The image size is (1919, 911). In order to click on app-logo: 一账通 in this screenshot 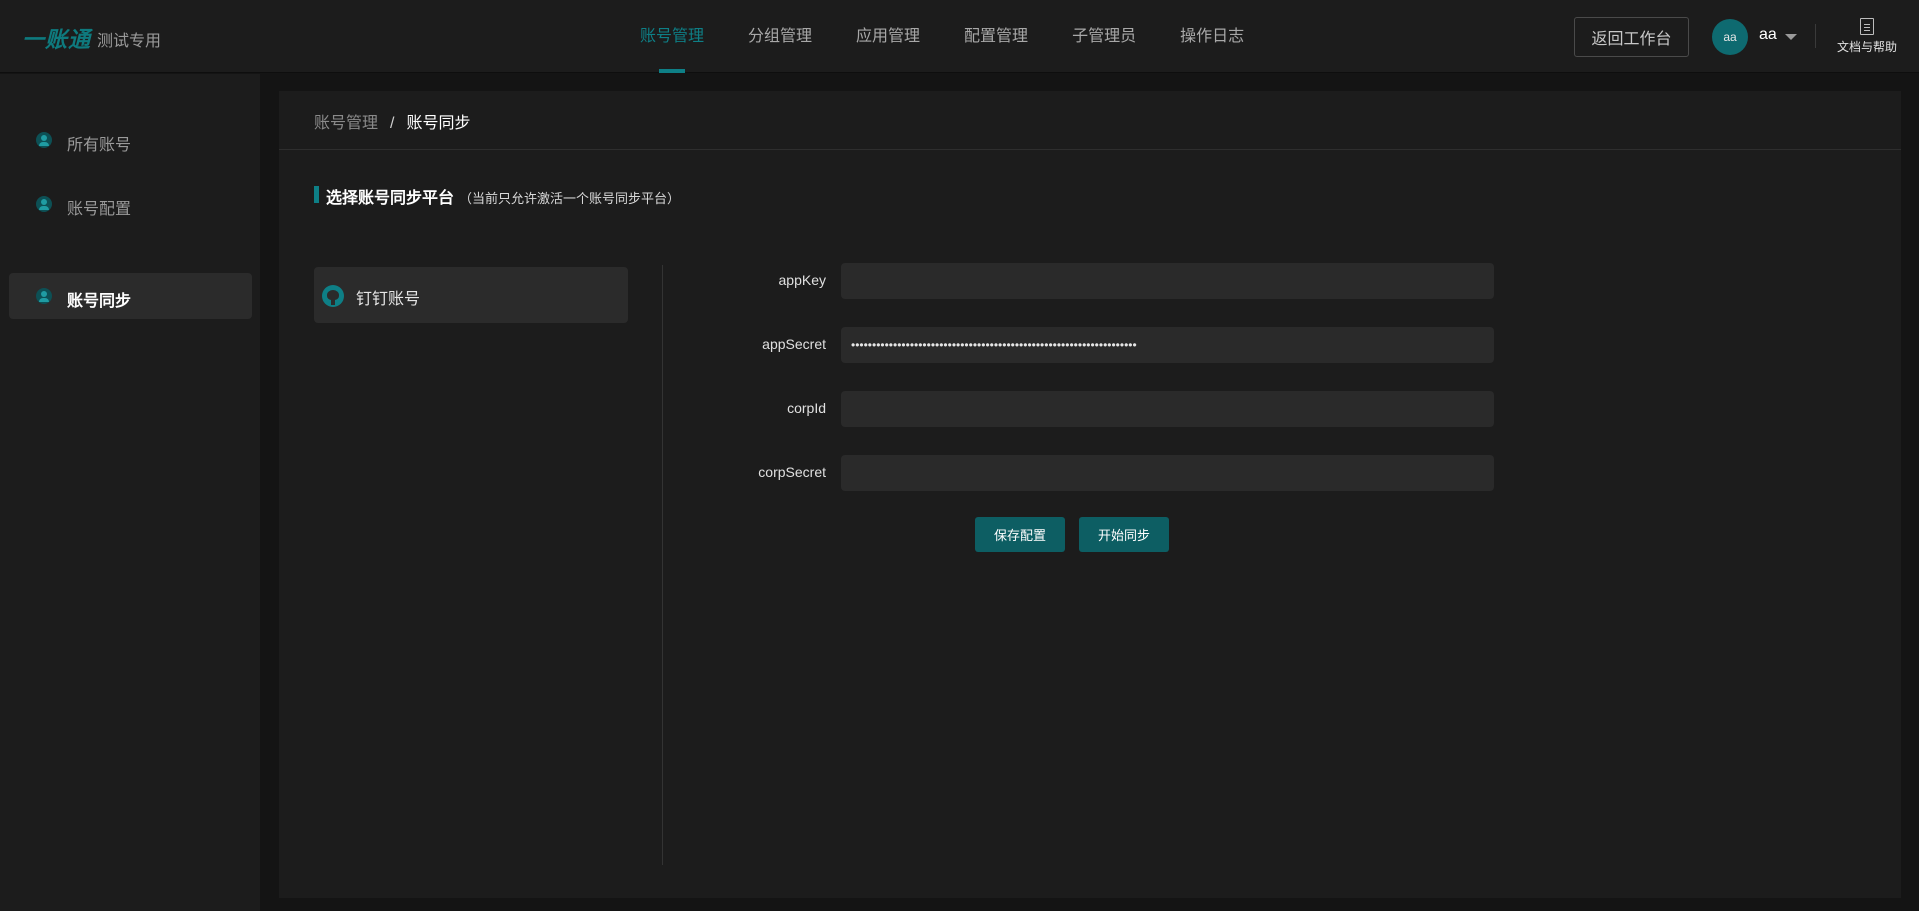, I will do `click(56, 38)`.